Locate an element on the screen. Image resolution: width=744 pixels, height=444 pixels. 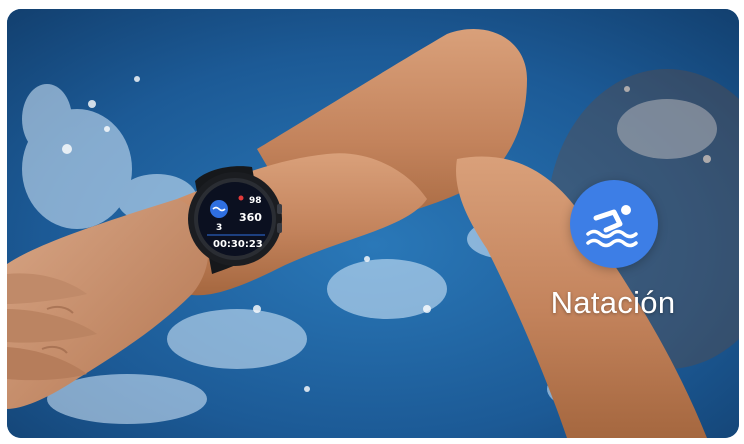
watch-duration: 00:30:23 is located at coordinates (238, 244).